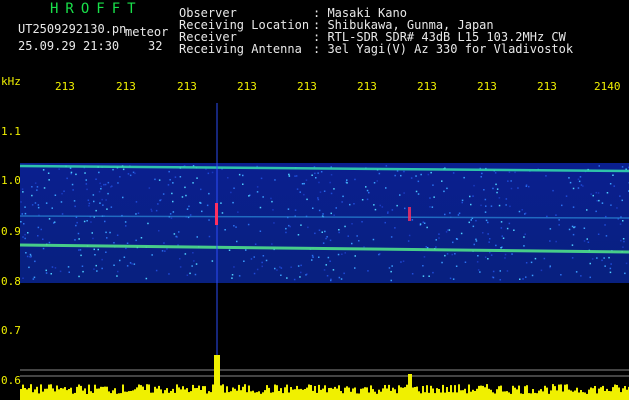  Describe the element at coordinates (187, 86) in the screenshot. I see `x-tick-label: 213` at that location.